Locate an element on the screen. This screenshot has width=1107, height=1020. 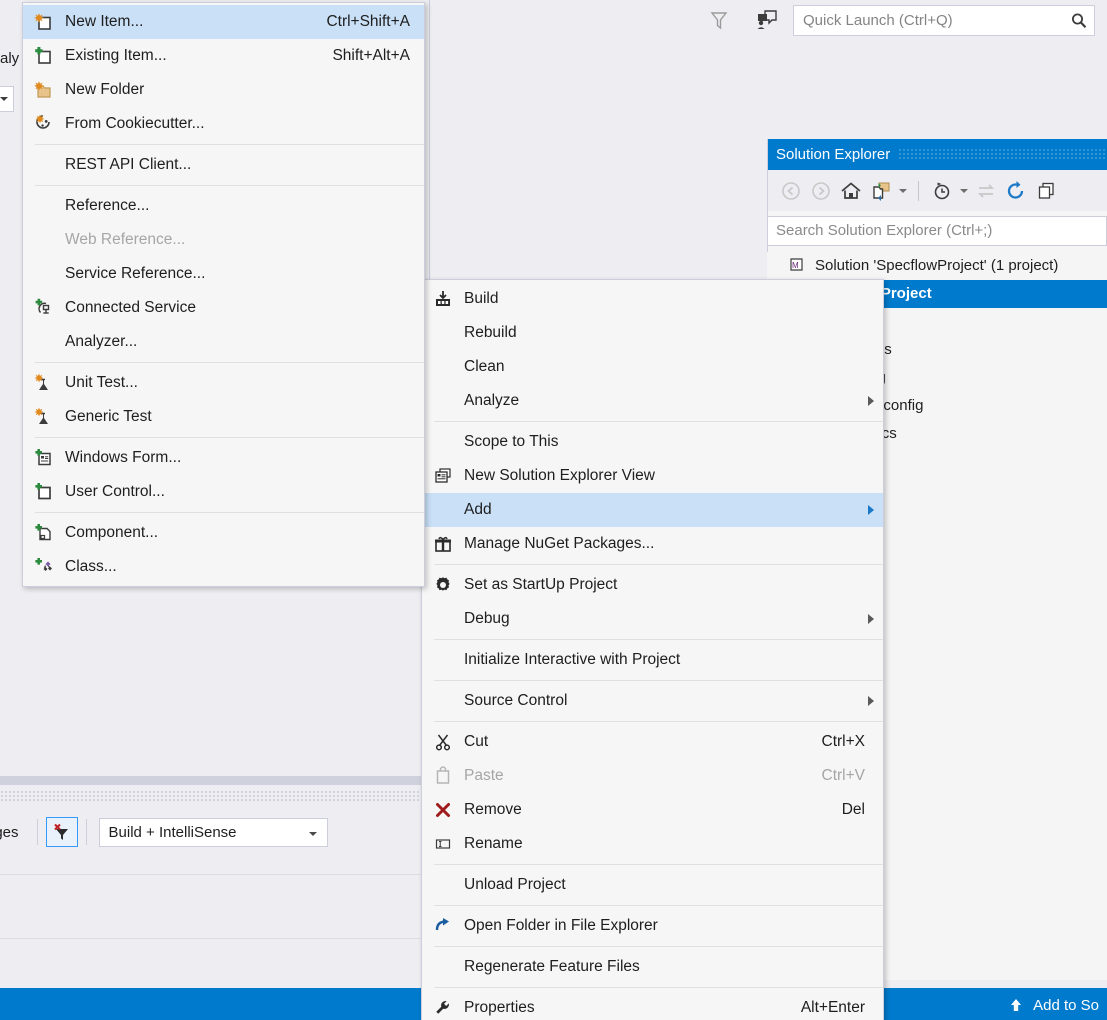
menu-item-add: Add is located at coordinates (652, 510).